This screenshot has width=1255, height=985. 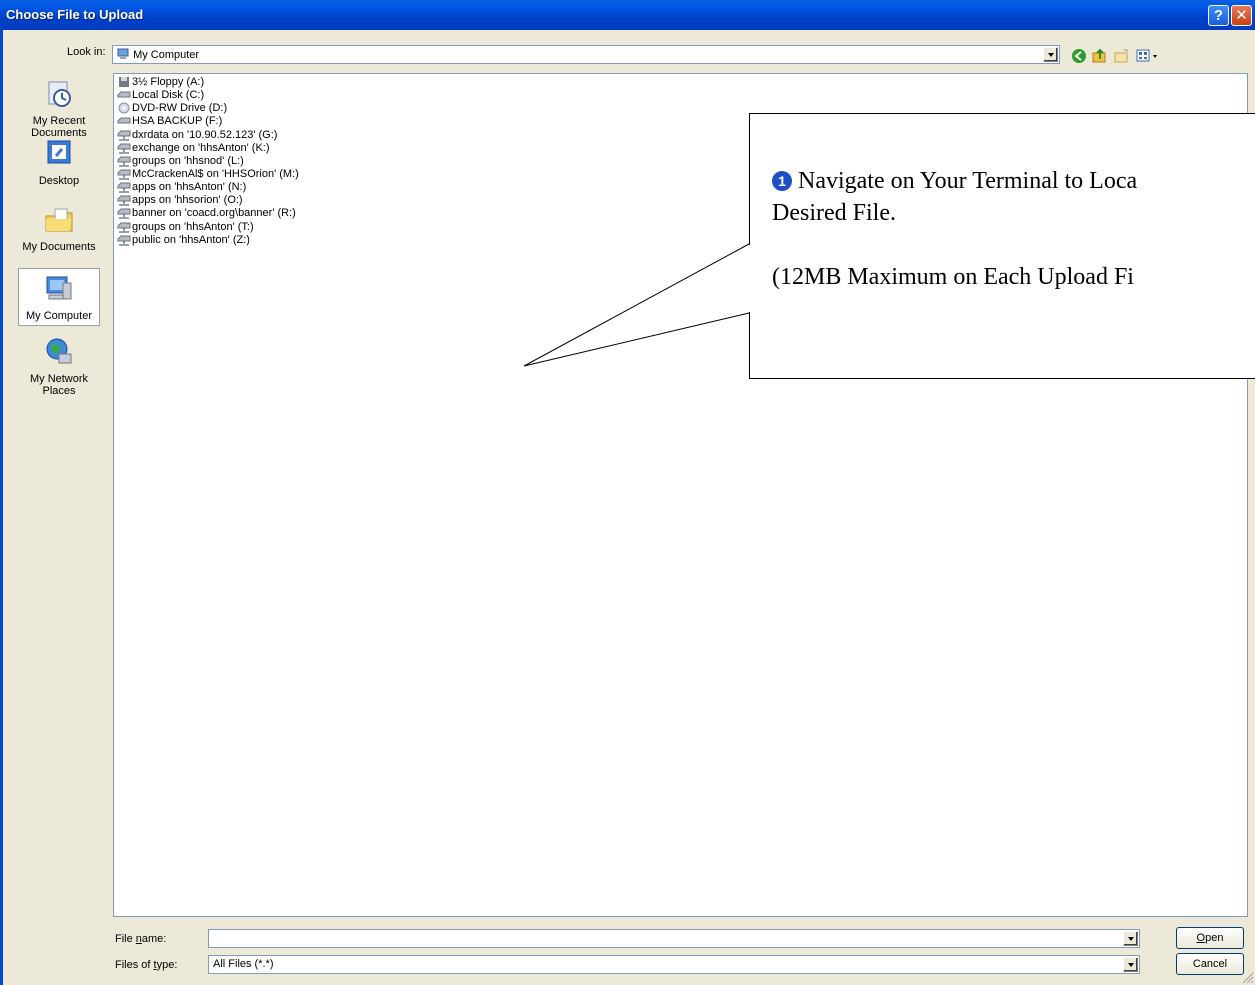 What do you see at coordinates (782, 181) in the screenshot?
I see `step-number-badge: 1` at bounding box center [782, 181].